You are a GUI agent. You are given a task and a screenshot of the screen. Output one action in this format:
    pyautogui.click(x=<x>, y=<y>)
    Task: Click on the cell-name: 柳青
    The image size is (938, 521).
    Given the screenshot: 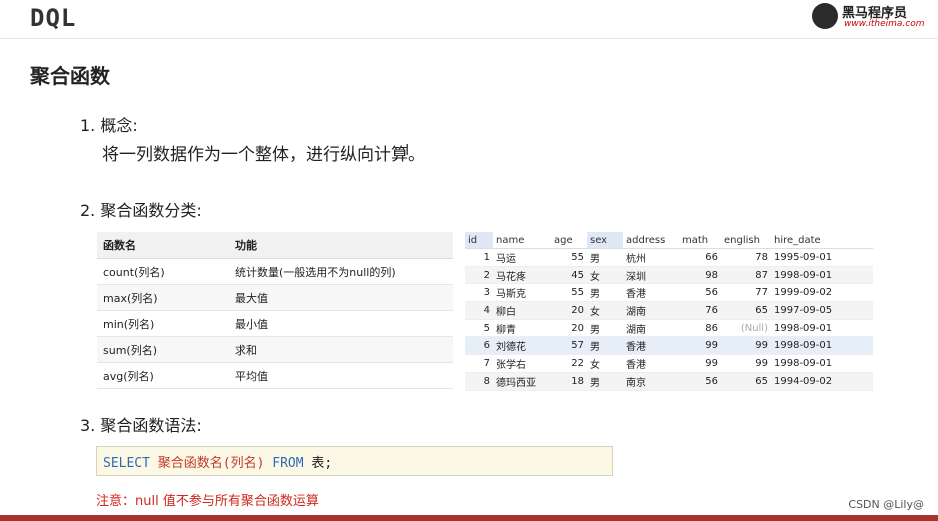 What is the action you would take?
    pyautogui.click(x=522, y=328)
    